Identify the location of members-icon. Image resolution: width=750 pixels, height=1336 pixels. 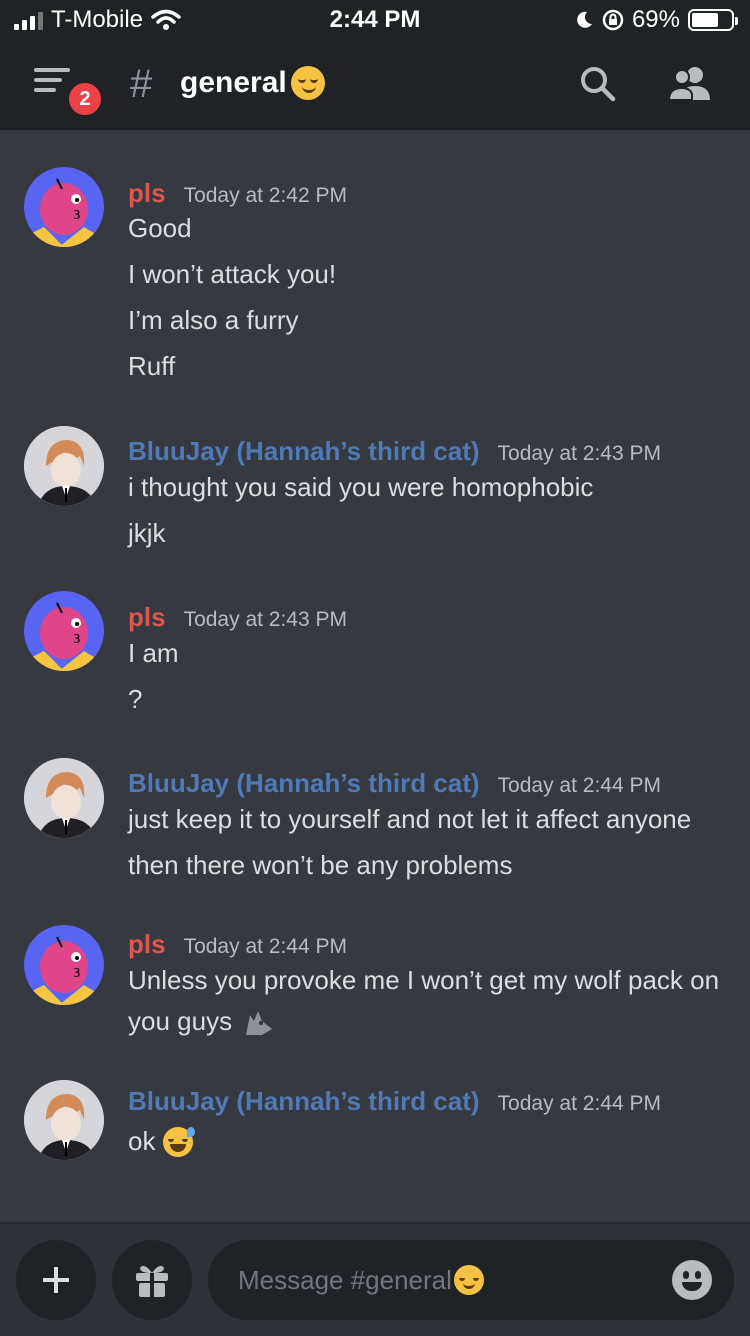
(690, 84).